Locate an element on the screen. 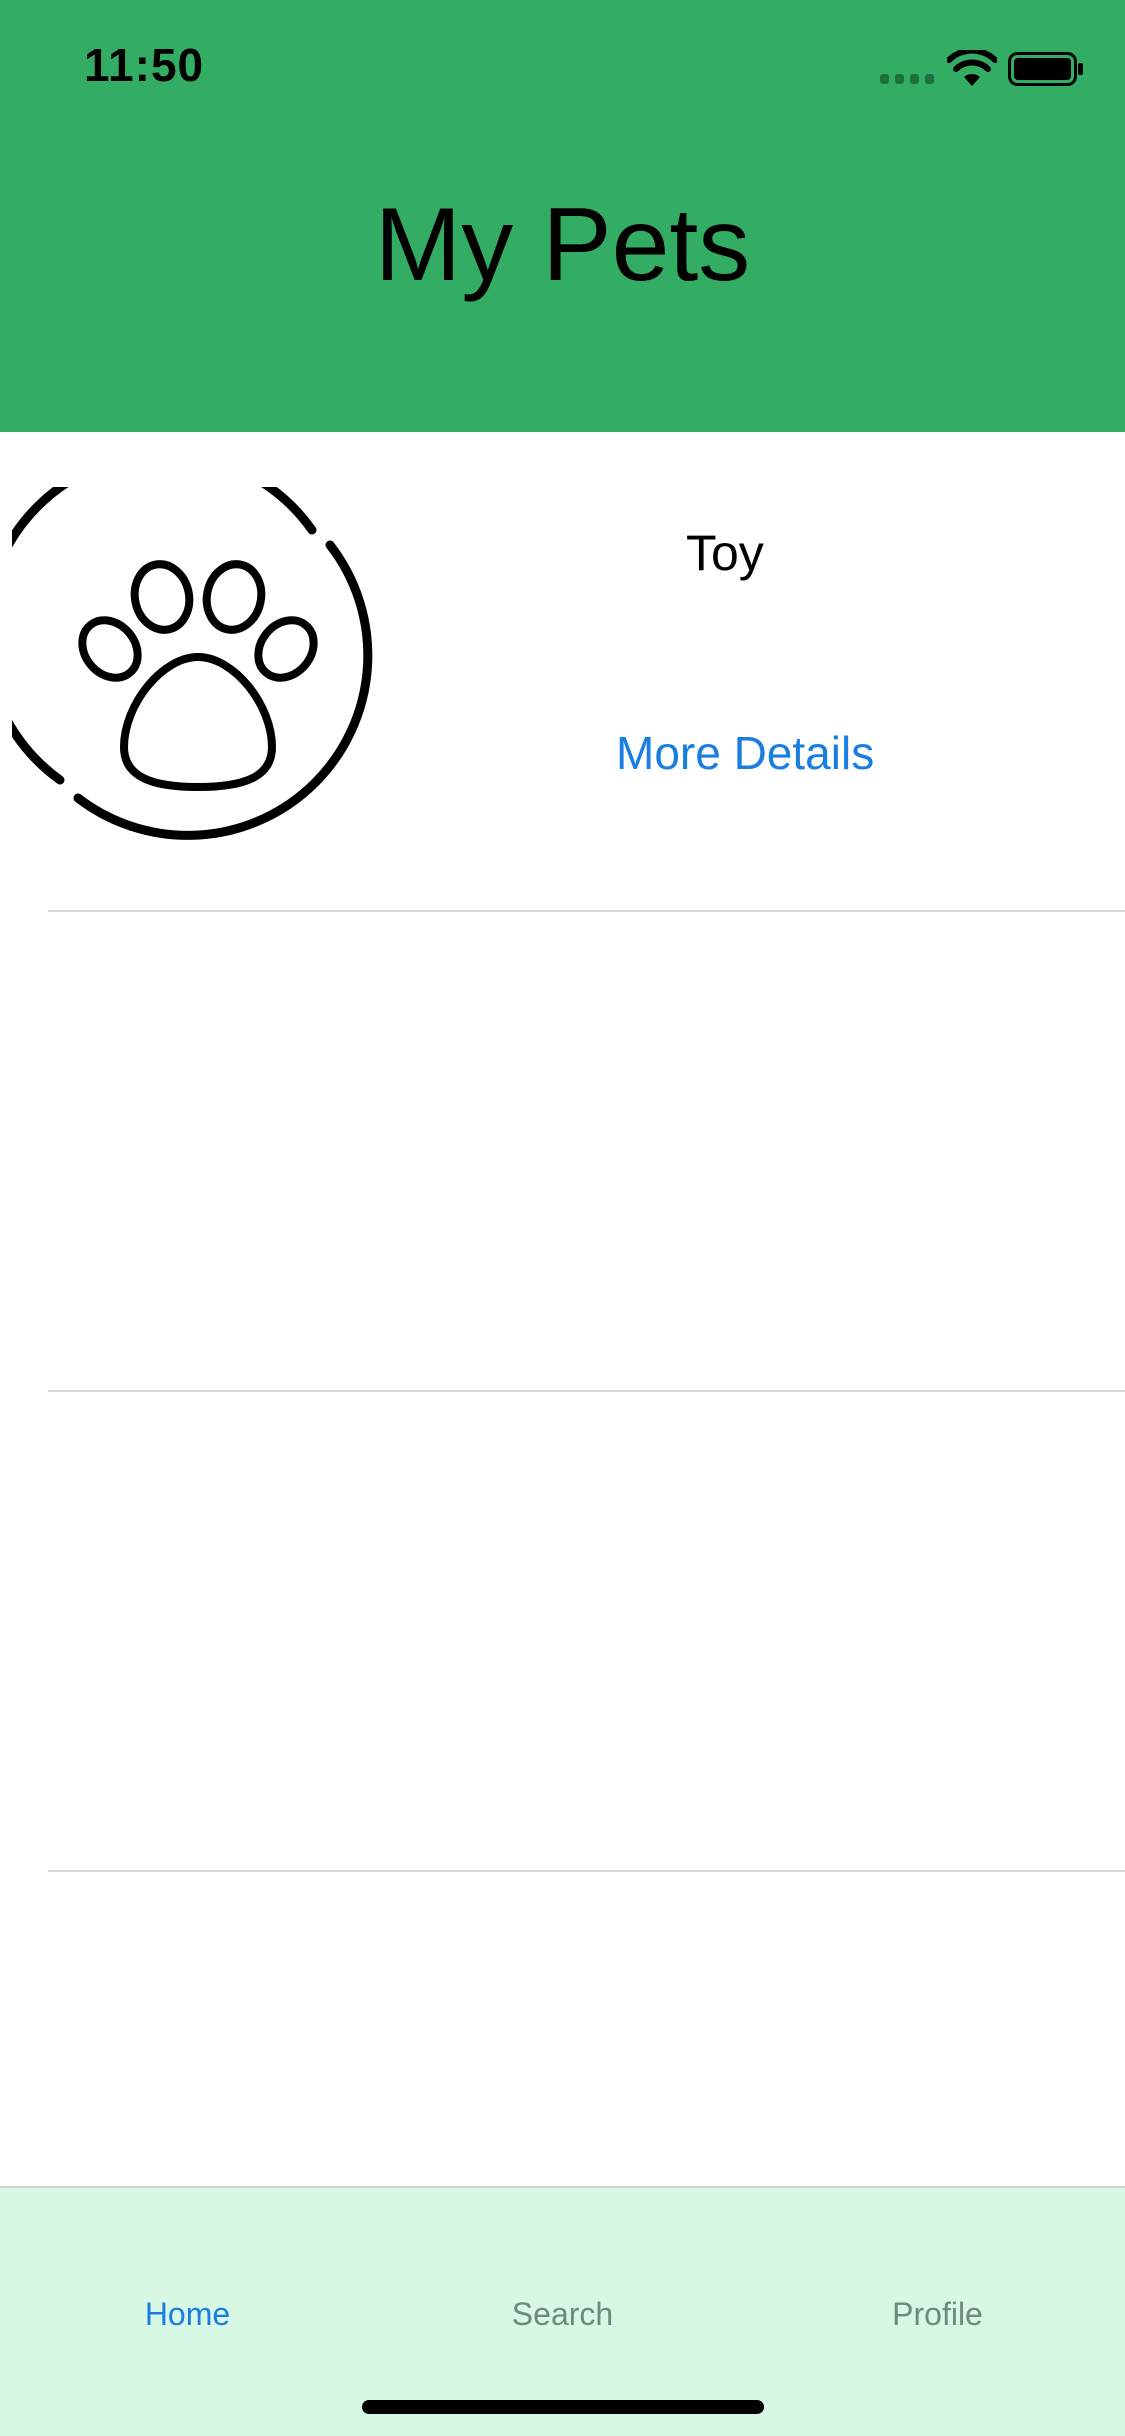 This screenshot has width=1125, height=2436. pet-name: Toy is located at coordinates (725, 553).